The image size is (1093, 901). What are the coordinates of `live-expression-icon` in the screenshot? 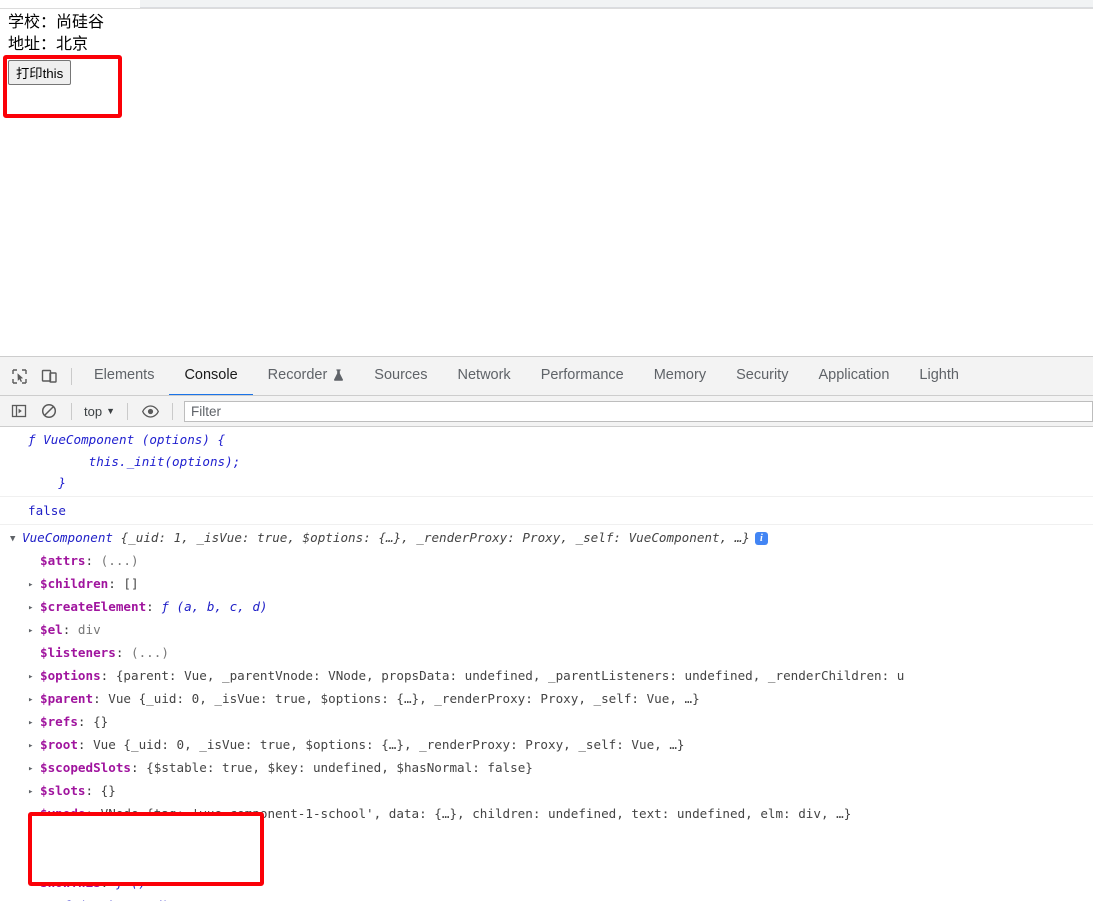 It's located at (150, 411).